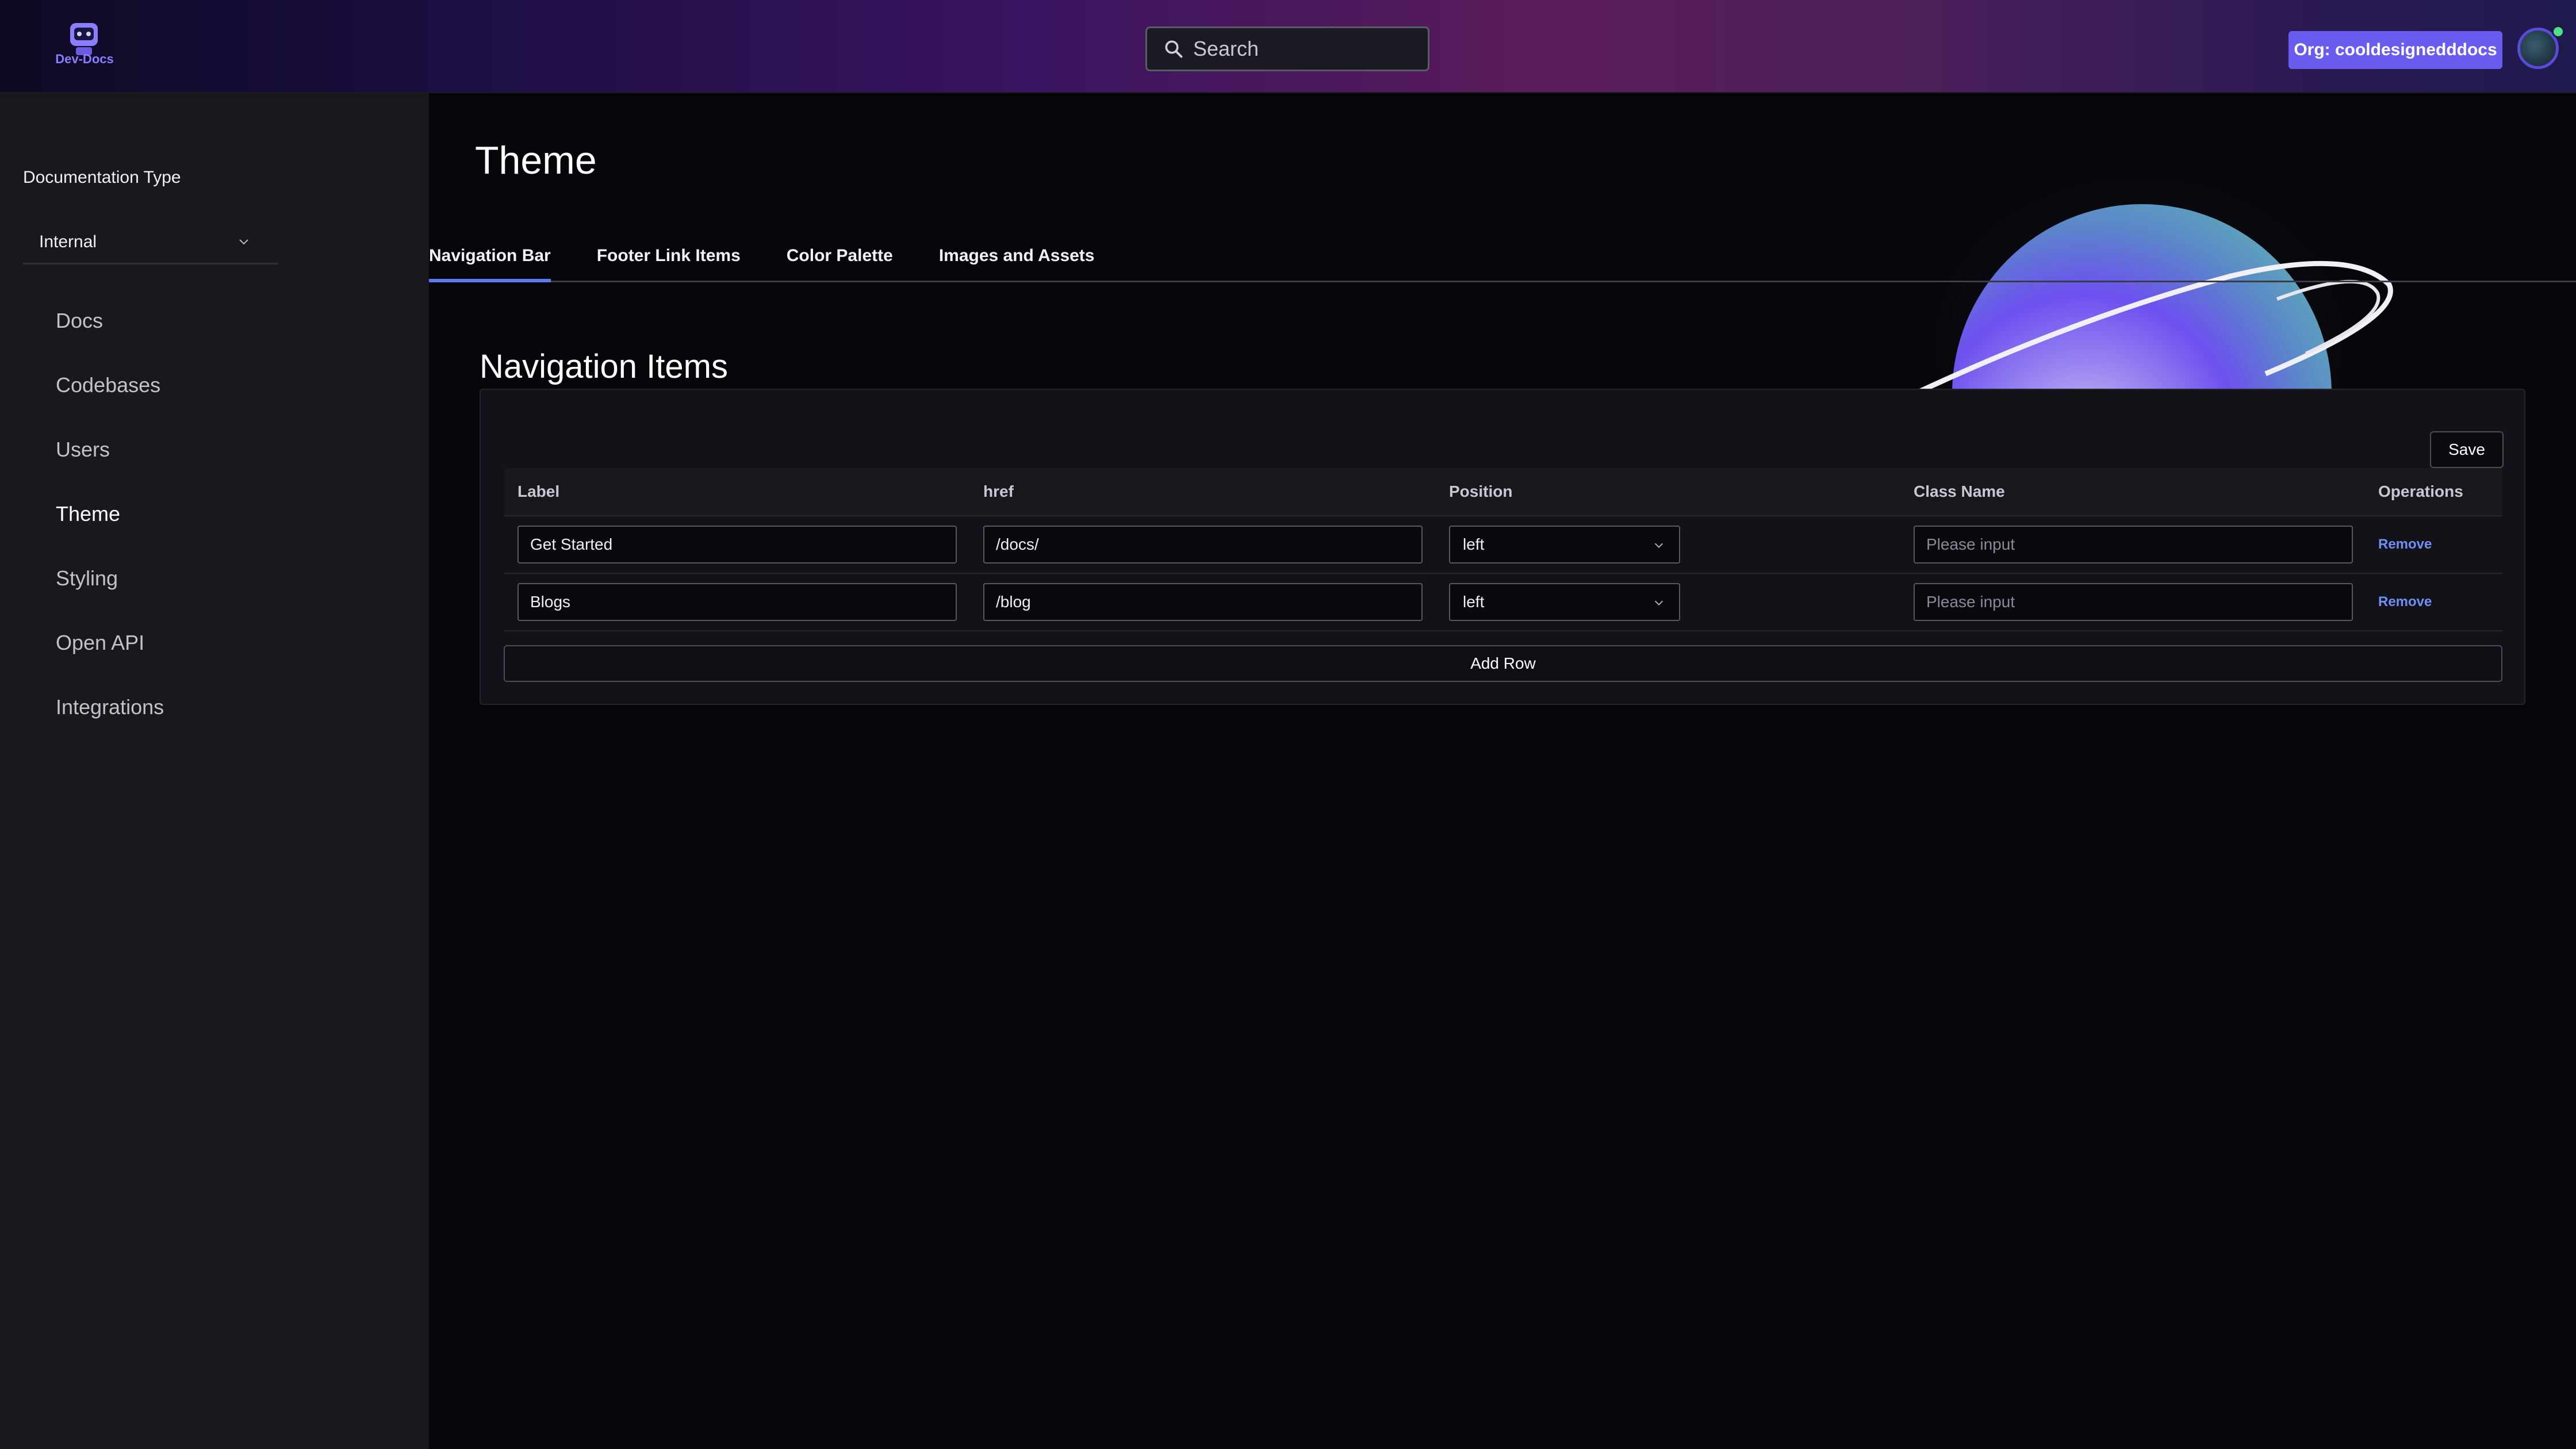 The image size is (2576, 1449). What do you see at coordinates (840, 261) in the screenshot?
I see `tab-color-palette: Color Palette` at bounding box center [840, 261].